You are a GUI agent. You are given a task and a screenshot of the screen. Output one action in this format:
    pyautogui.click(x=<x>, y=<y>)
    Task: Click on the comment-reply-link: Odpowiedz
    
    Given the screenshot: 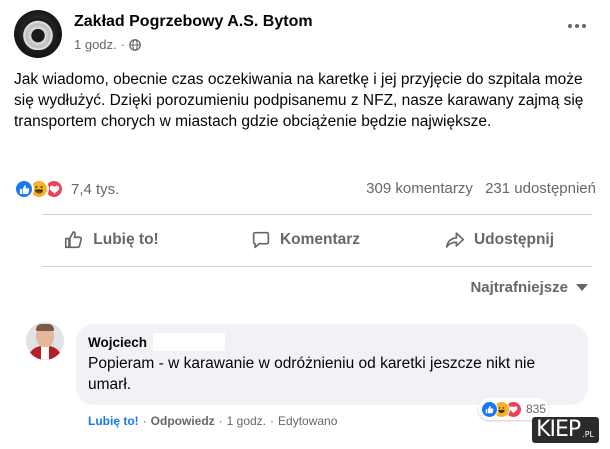 What is the action you would take?
    pyautogui.click(x=183, y=421)
    